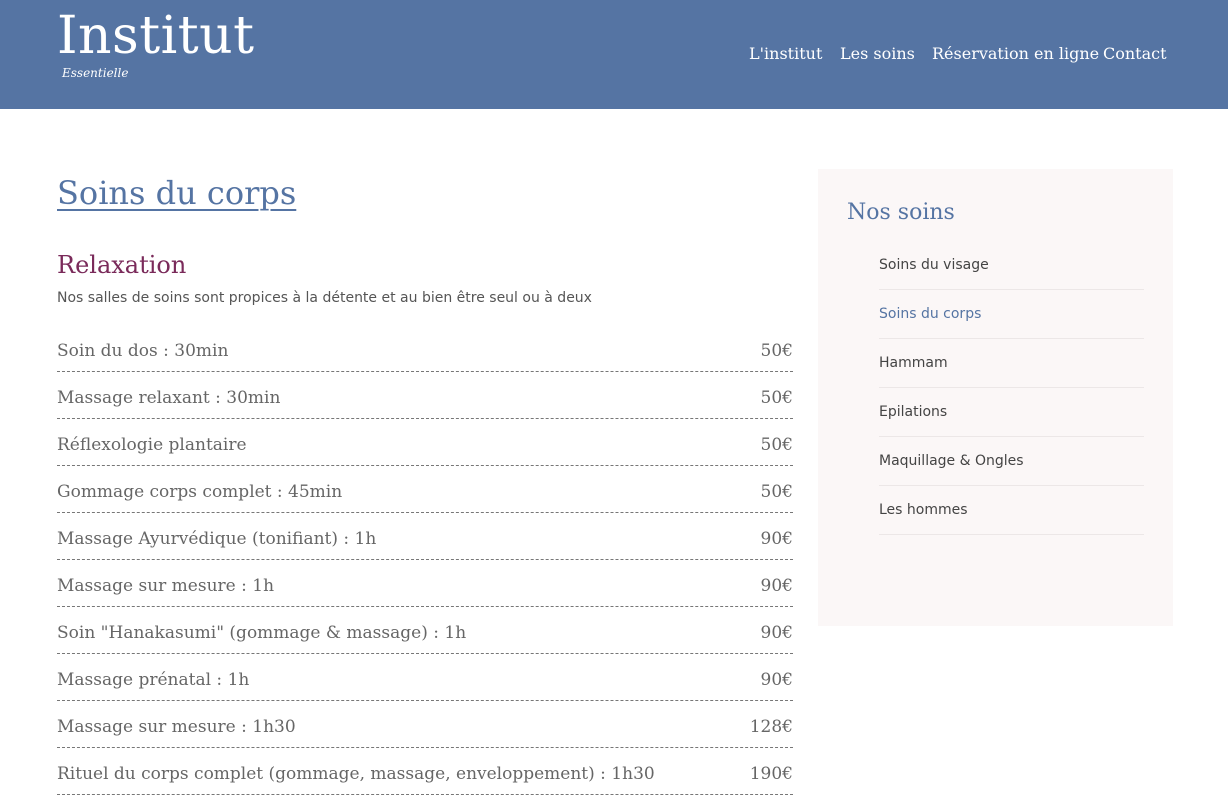 This screenshot has height=795, width=1228. I want to click on sidebar-item-label: Soins du corps, so click(930, 314).